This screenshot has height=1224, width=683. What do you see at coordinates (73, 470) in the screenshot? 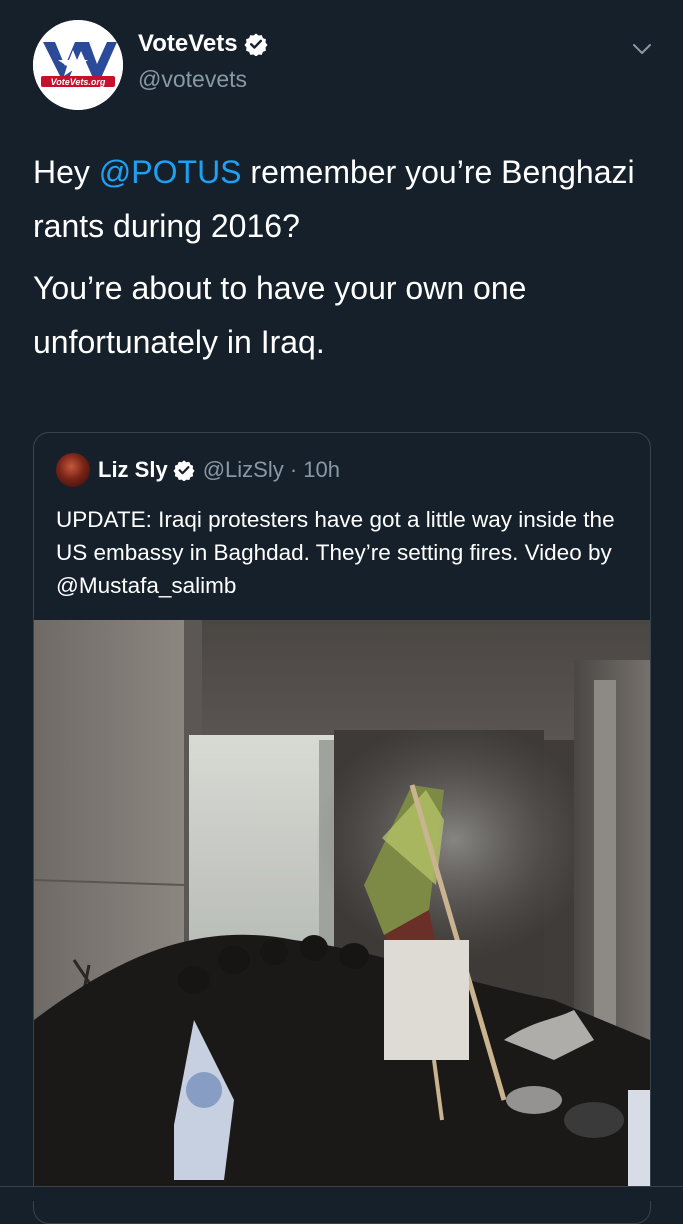
I see `quoted-avatar` at bounding box center [73, 470].